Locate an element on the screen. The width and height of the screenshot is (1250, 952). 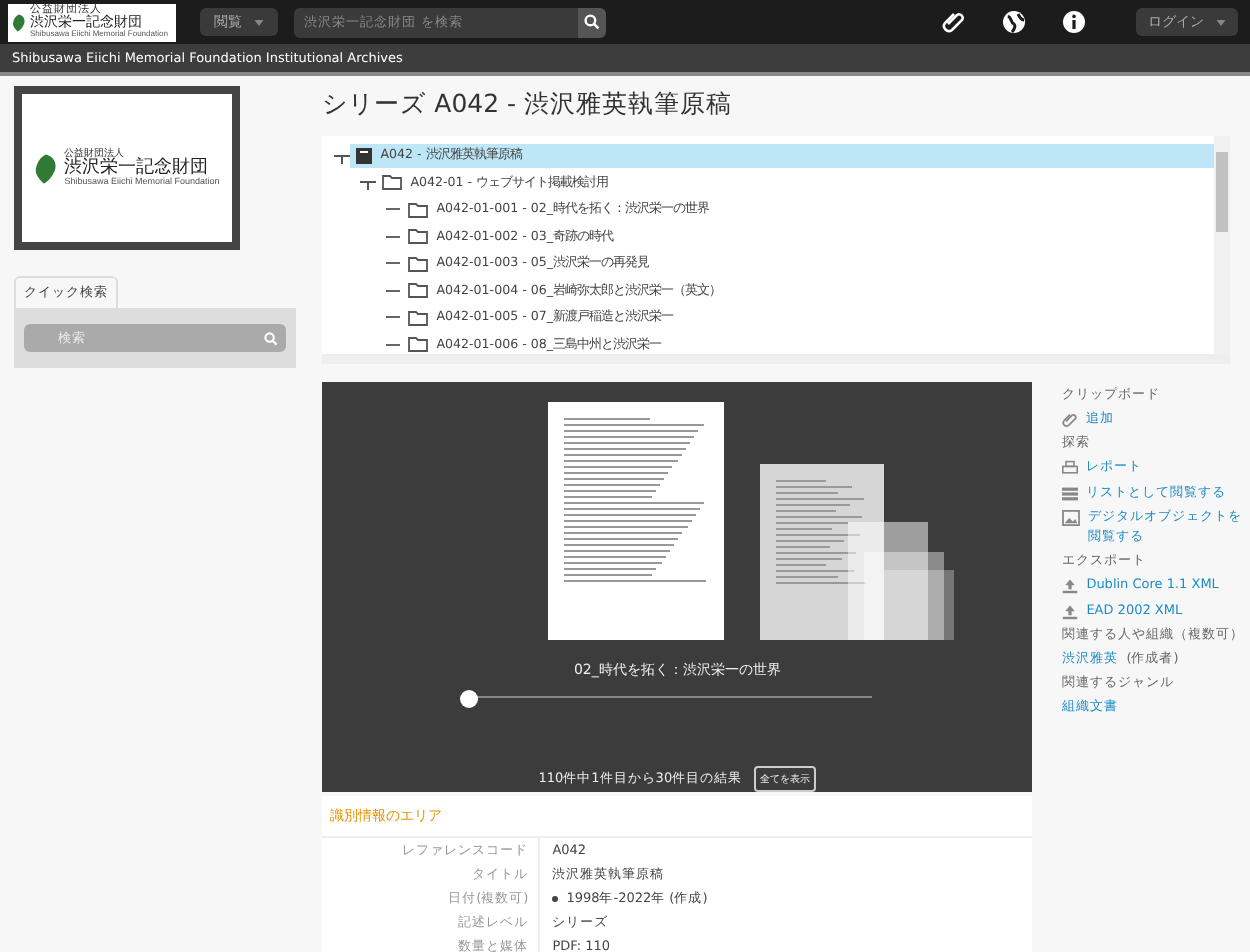
globe-icon is located at coordinates (1013, 22).